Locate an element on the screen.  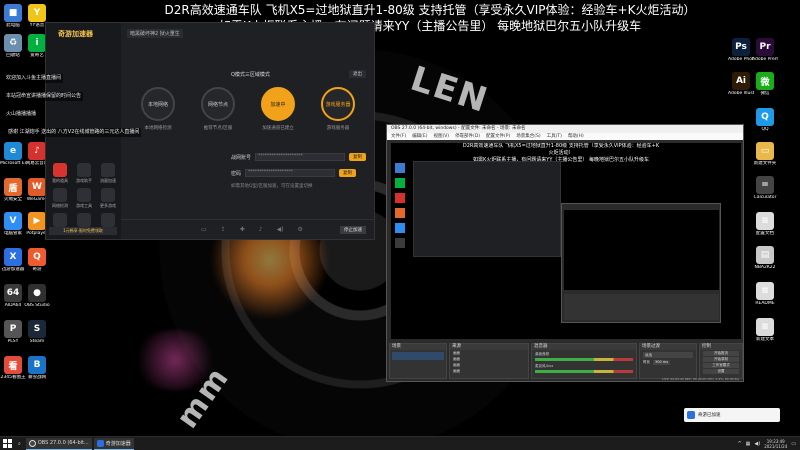
system-tray: ^ ▦ ◀) 19:23:49 2021/11/24 ▭ is located at coordinates (768, 444).